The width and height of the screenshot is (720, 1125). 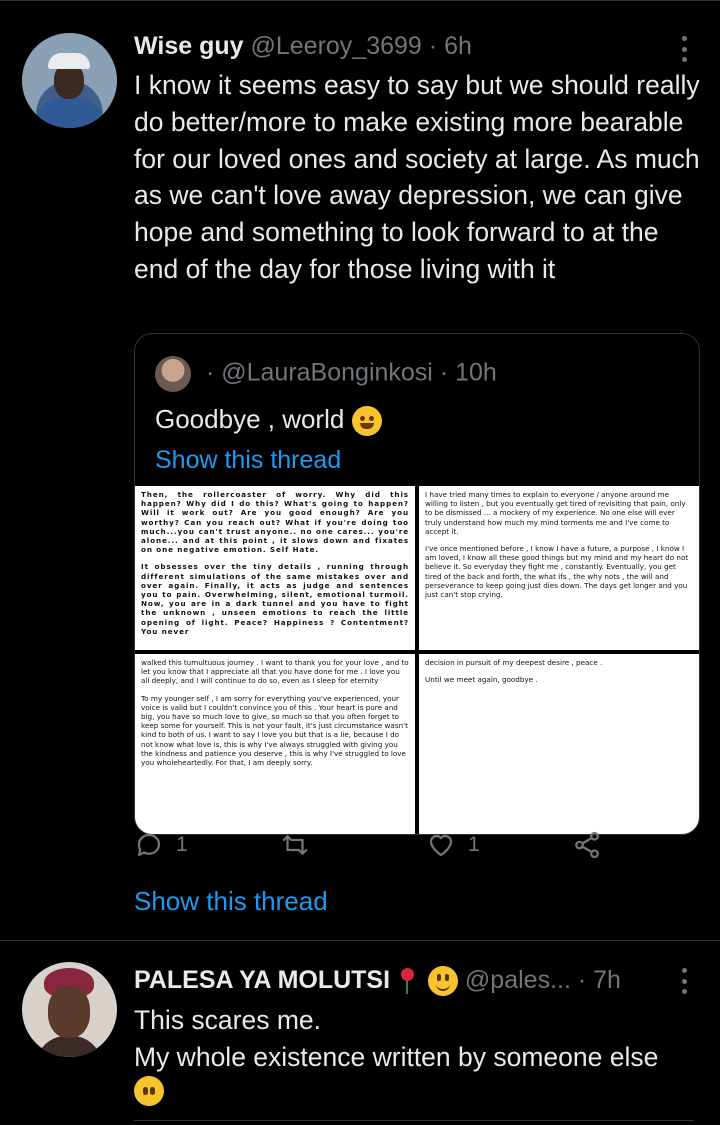 What do you see at coordinates (474, 844) in the screenshot?
I see `like-count: 1` at bounding box center [474, 844].